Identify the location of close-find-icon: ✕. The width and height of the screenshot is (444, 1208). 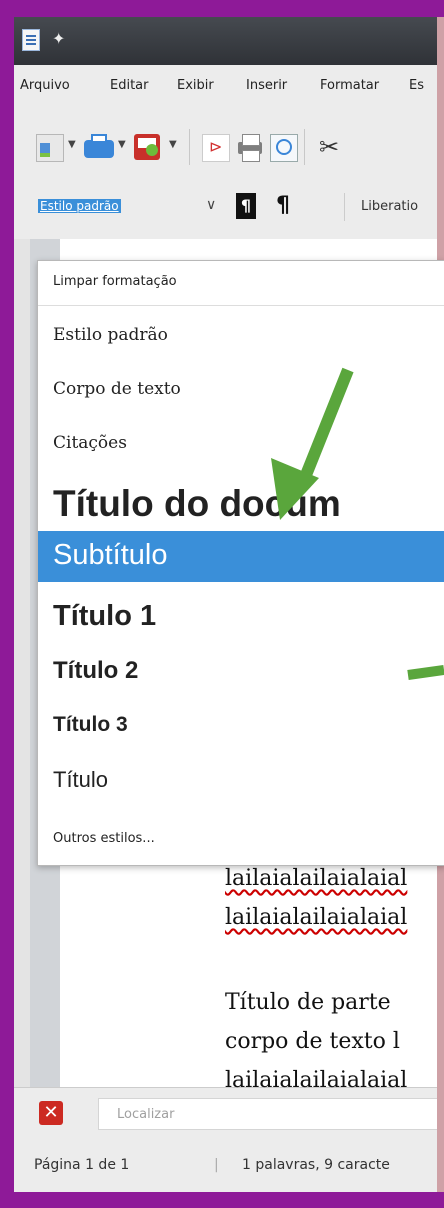
(51, 1113).